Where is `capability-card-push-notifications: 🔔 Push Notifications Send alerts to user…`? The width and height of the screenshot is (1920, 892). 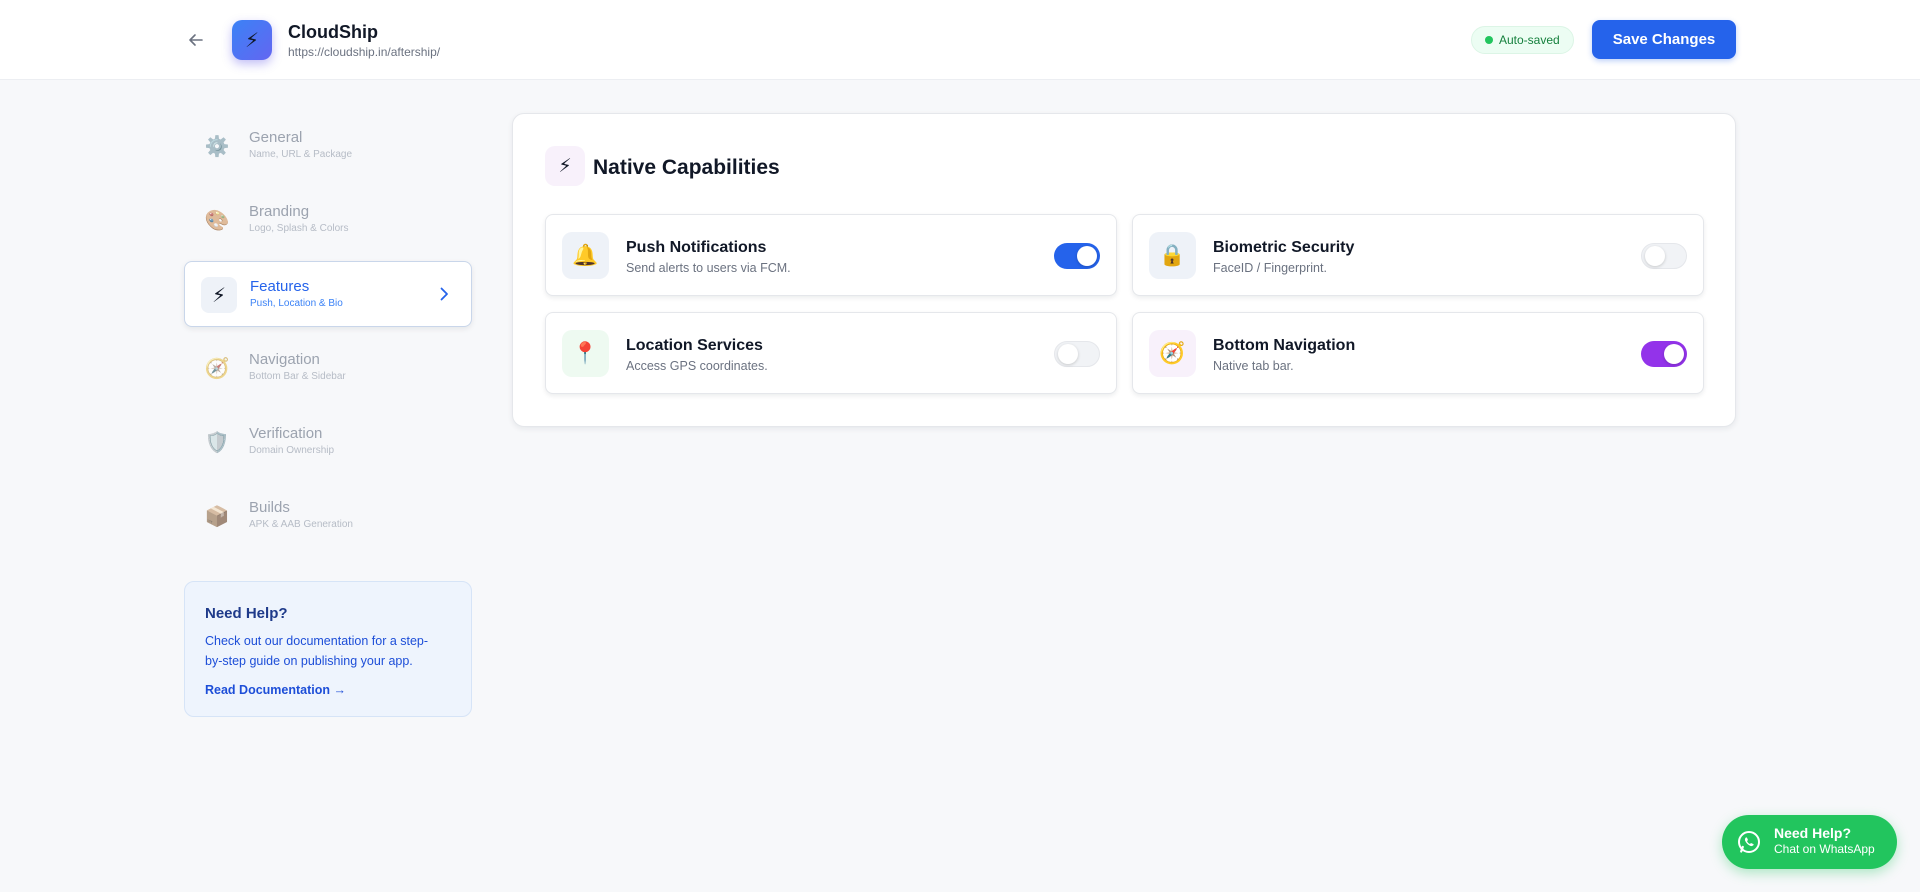
capability-card-push-notifications: 🔔 Push Notifications Send alerts to user… is located at coordinates (831, 255).